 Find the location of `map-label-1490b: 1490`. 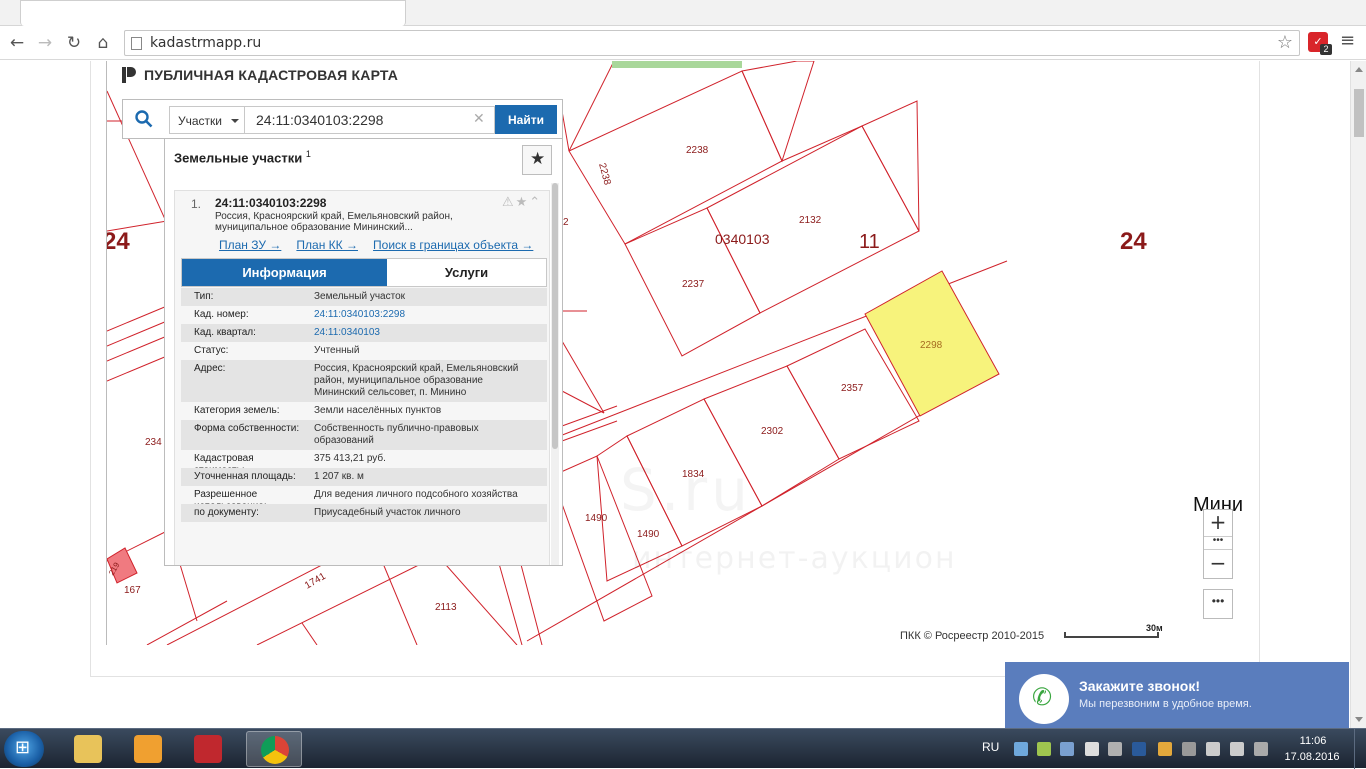

map-label-1490b: 1490 is located at coordinates (648, 534).